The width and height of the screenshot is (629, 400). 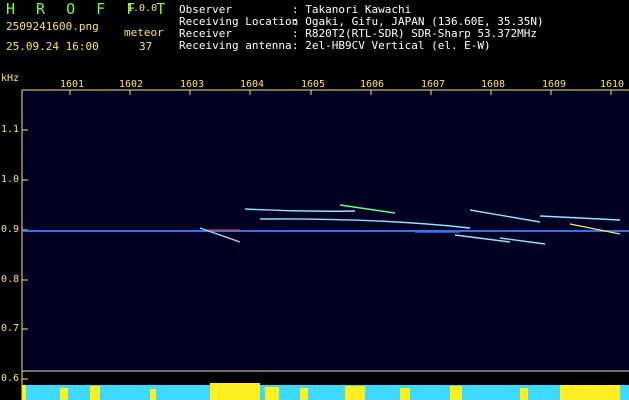 I want to click on meteor-traces, so click(x=410, y=224).